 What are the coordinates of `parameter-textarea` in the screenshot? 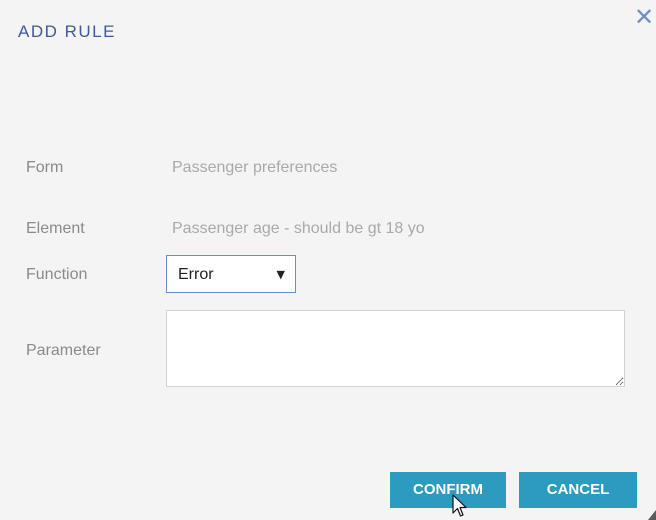 It's located at (395, 348).